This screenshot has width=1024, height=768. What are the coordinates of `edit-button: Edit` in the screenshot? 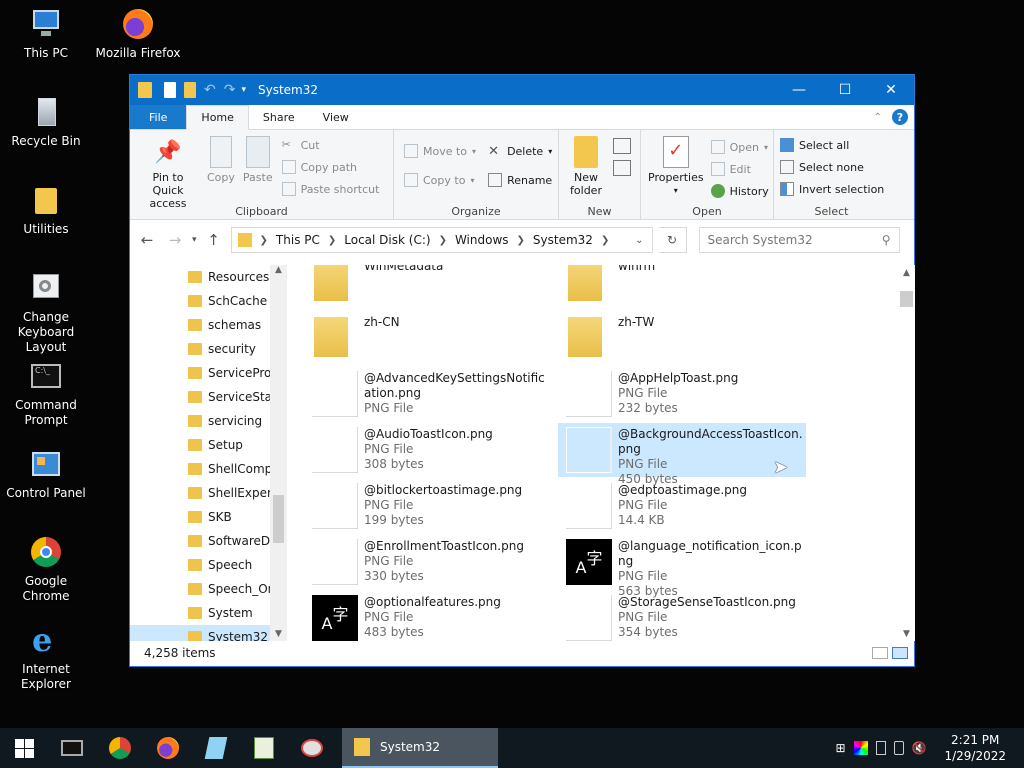 It's located at (739, 169).